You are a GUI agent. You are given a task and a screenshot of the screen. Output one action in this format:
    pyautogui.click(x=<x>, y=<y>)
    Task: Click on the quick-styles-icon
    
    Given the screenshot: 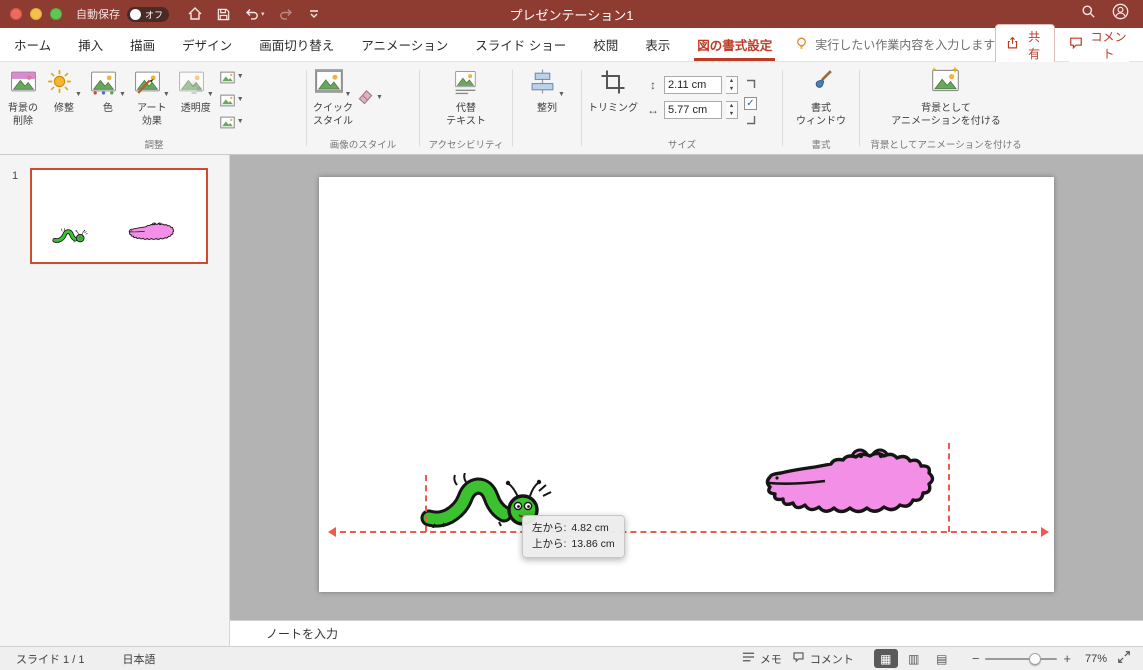 What is the action you would take?
    pyautogui.click(x=328, y=83)
    